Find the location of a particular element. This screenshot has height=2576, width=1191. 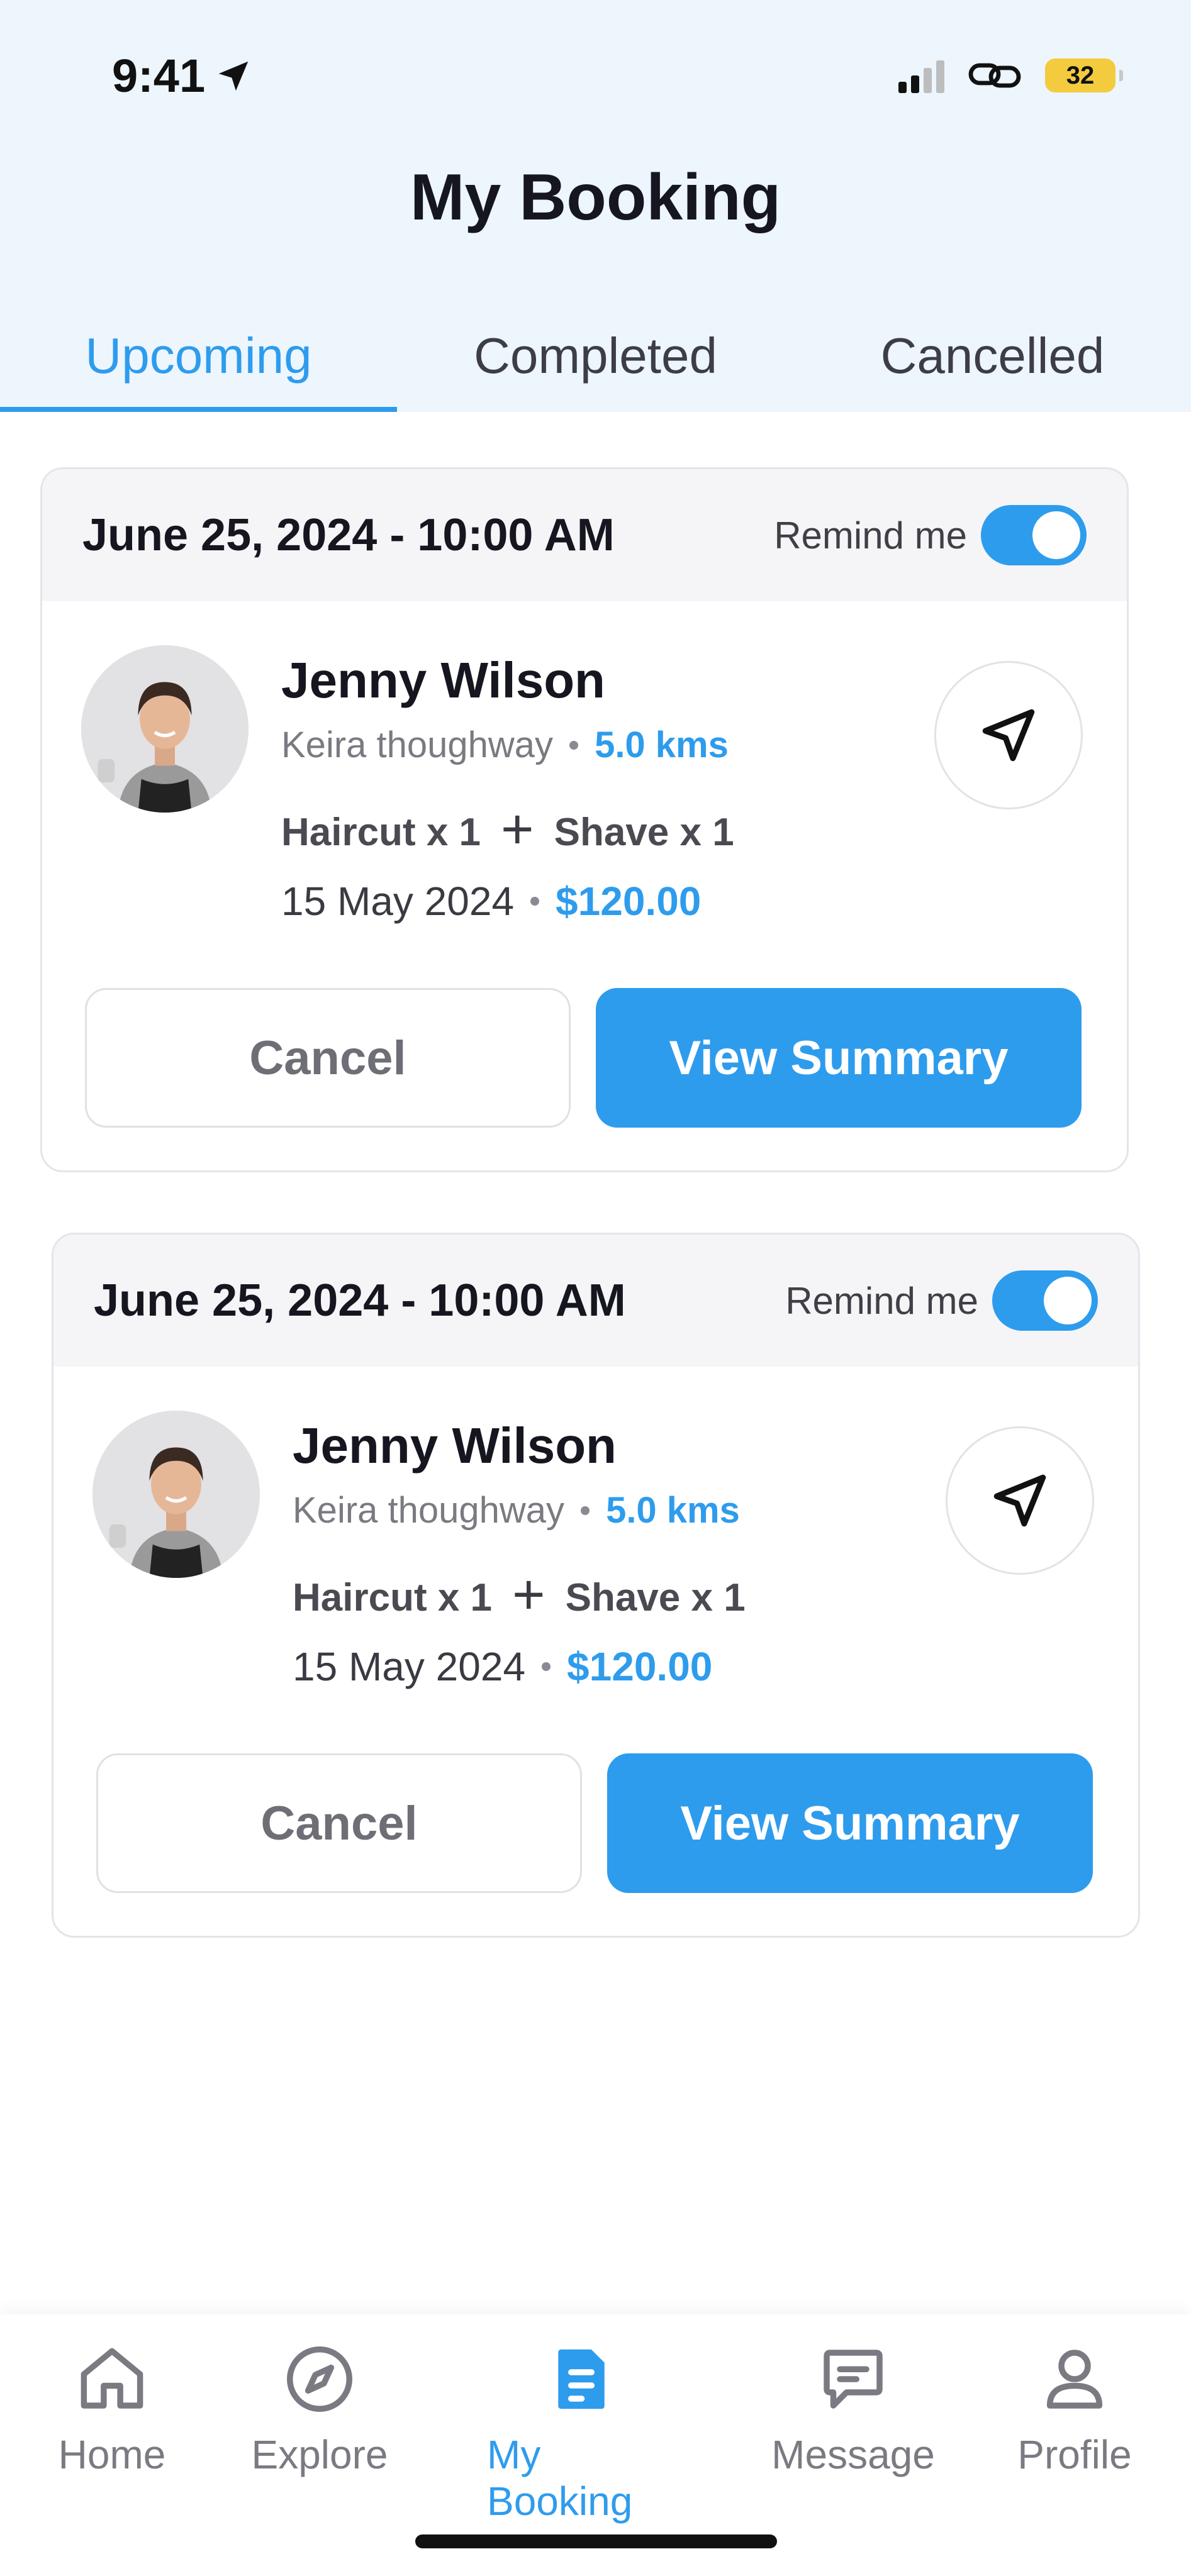

status-icons: 32 is located at coordinates (1010, 75).